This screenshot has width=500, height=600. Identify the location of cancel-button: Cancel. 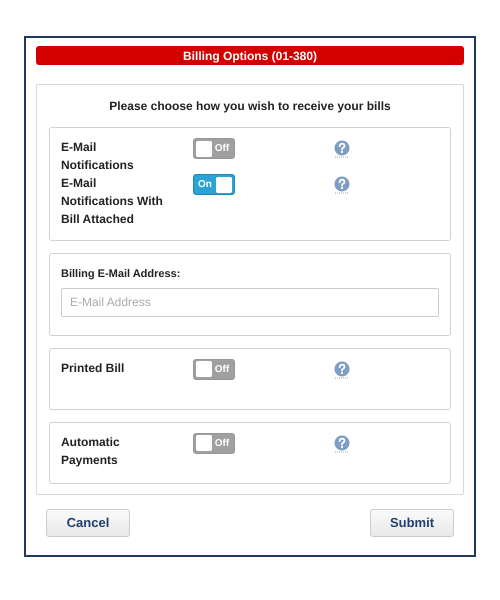
(88, 522).